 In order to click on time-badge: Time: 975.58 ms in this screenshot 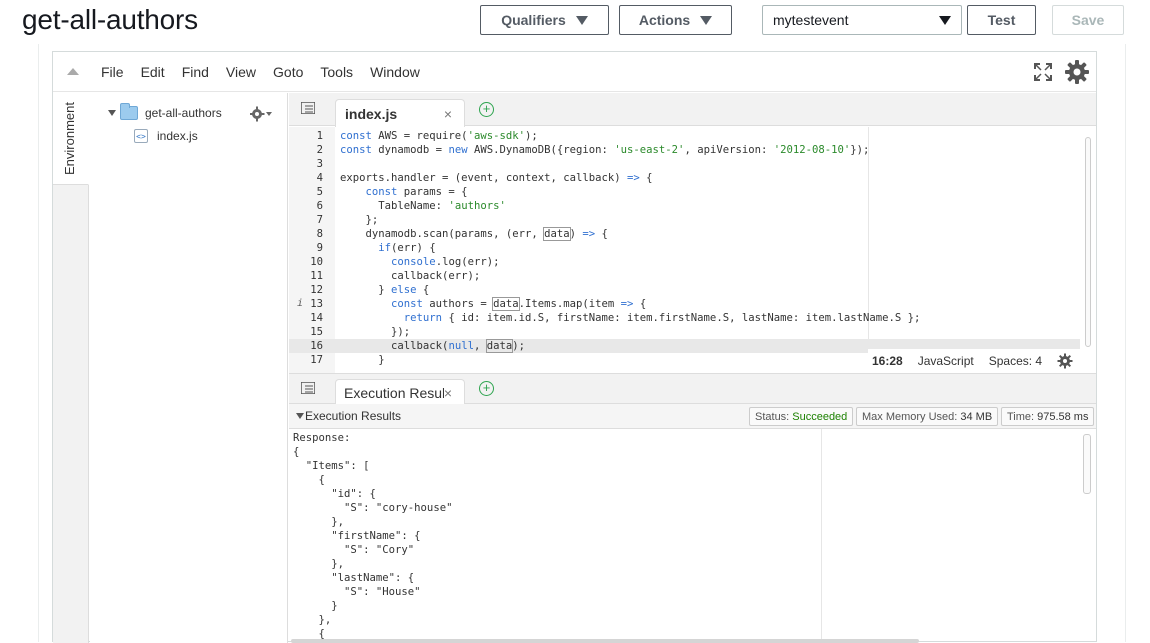, I will do `click(1048, 416)`.